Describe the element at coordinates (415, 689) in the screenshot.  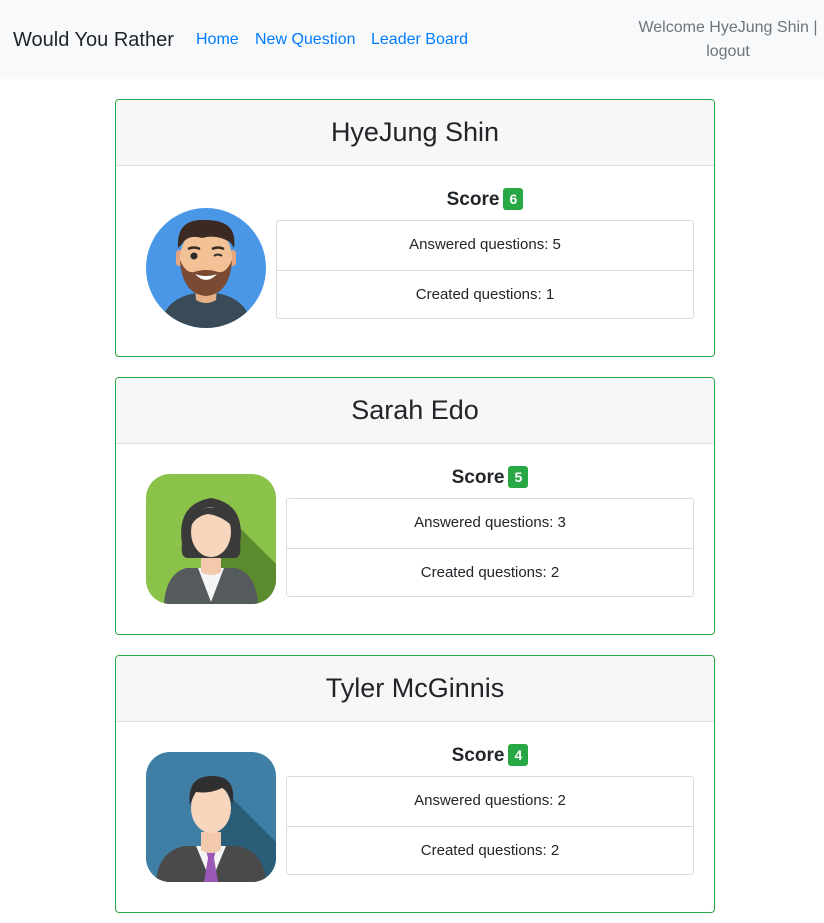
I see `user-name: Tyler McGinnis` at that location.